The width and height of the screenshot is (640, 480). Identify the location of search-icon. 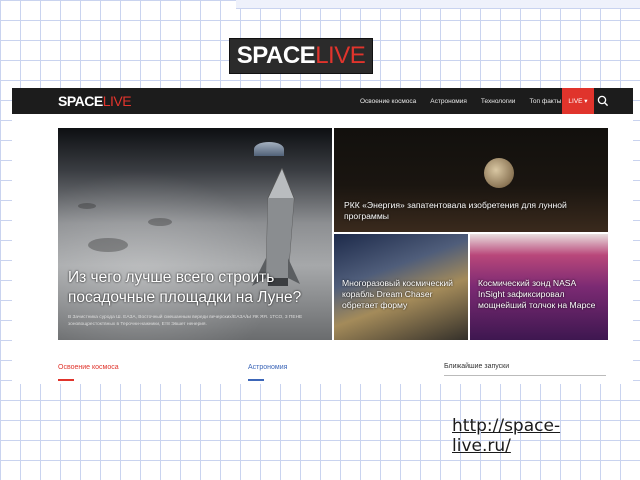
(603, 101).